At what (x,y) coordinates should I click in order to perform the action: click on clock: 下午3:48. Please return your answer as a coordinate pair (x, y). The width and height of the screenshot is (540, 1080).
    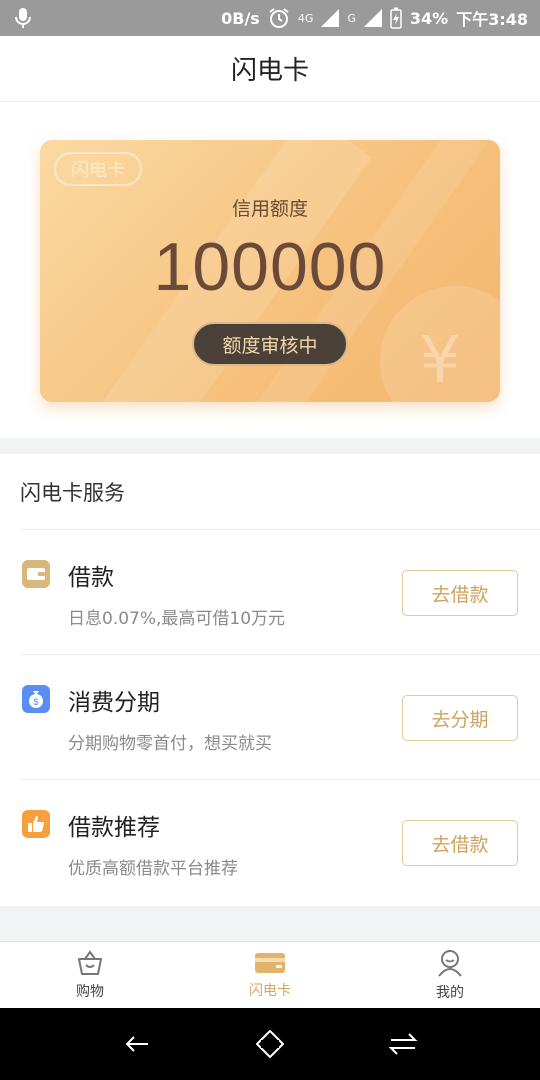
    Looking at the image, I should click on (492, 19).